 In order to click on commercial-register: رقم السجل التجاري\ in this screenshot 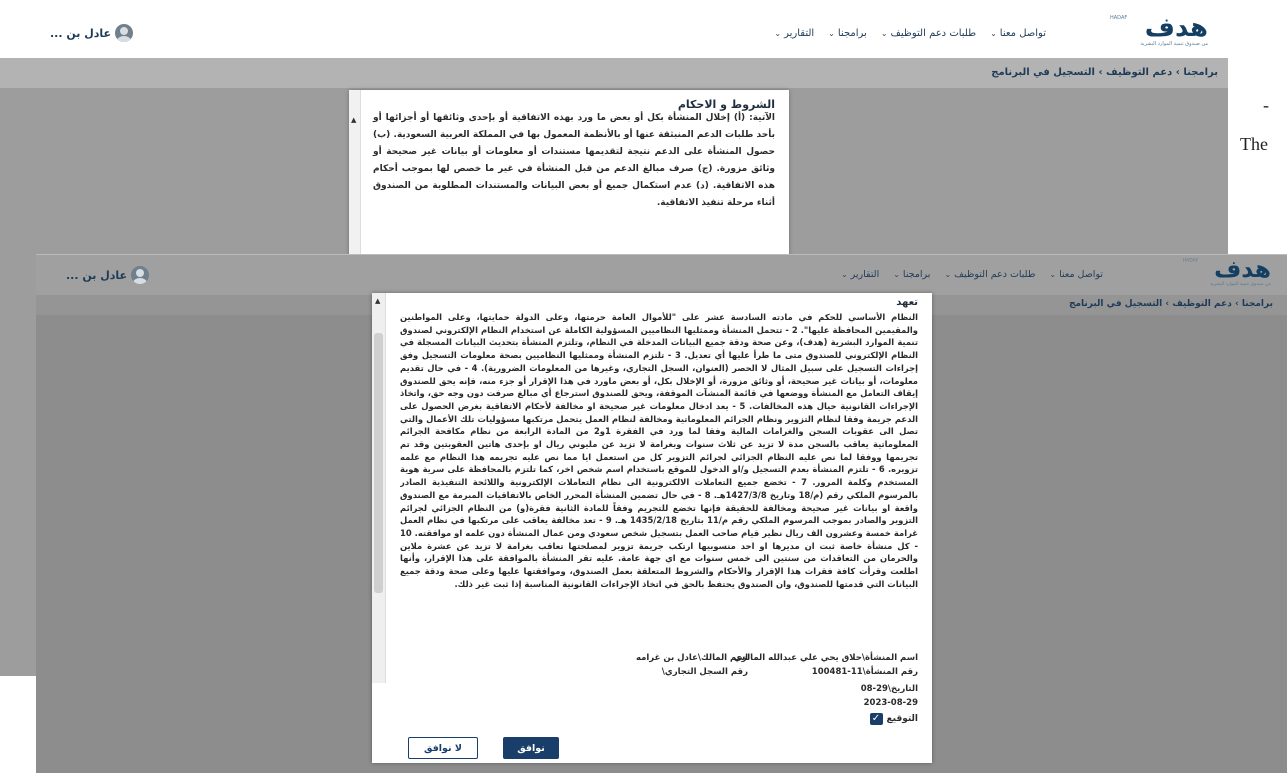, I will do `click(704, 672)`.